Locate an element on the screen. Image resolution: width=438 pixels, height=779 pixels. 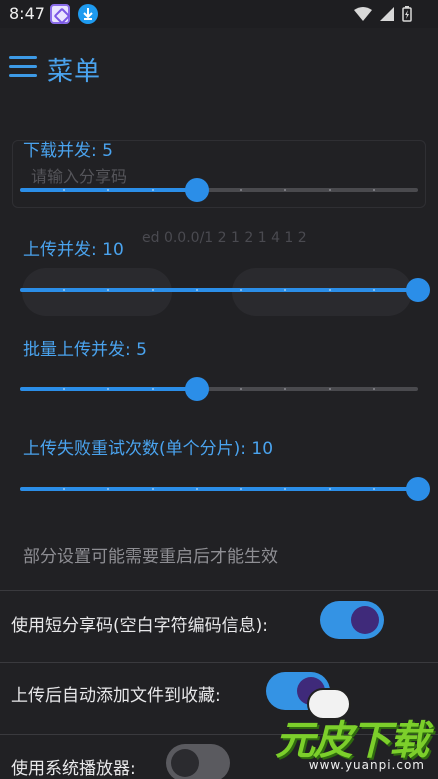
upload-retry-count-label: 上传失败重试次数(单个分片): 10 is located at coordinates (148, 449).